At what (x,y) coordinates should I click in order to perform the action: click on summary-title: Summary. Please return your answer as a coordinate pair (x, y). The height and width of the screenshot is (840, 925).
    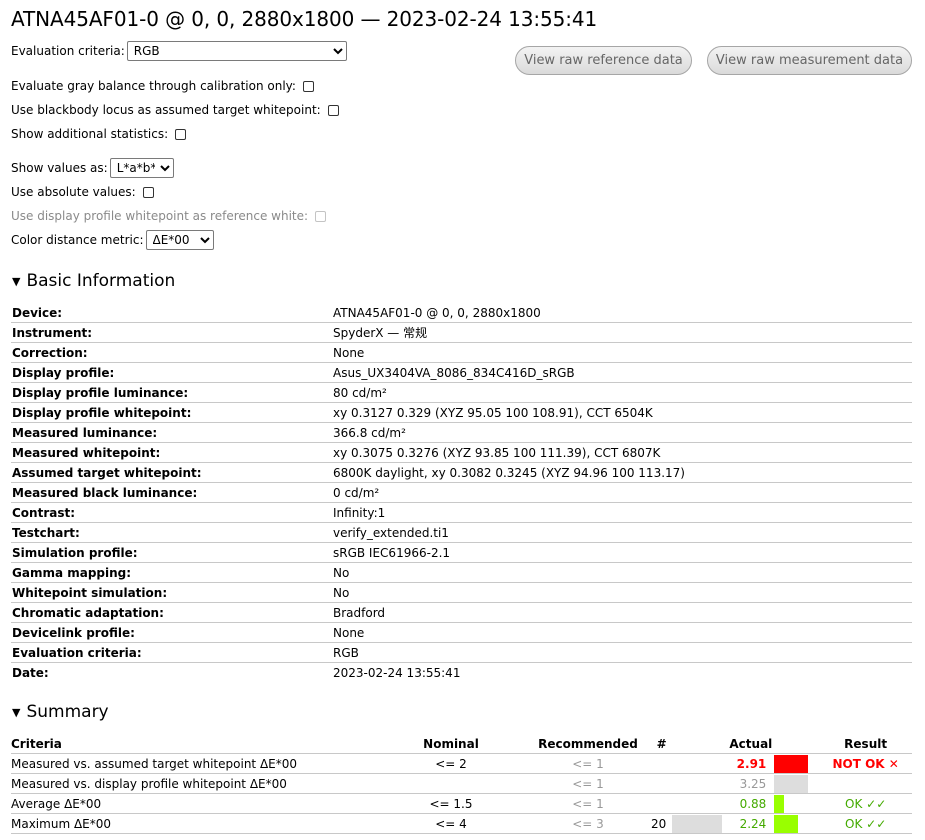
    Looking at the image, I should click on (67, 712).